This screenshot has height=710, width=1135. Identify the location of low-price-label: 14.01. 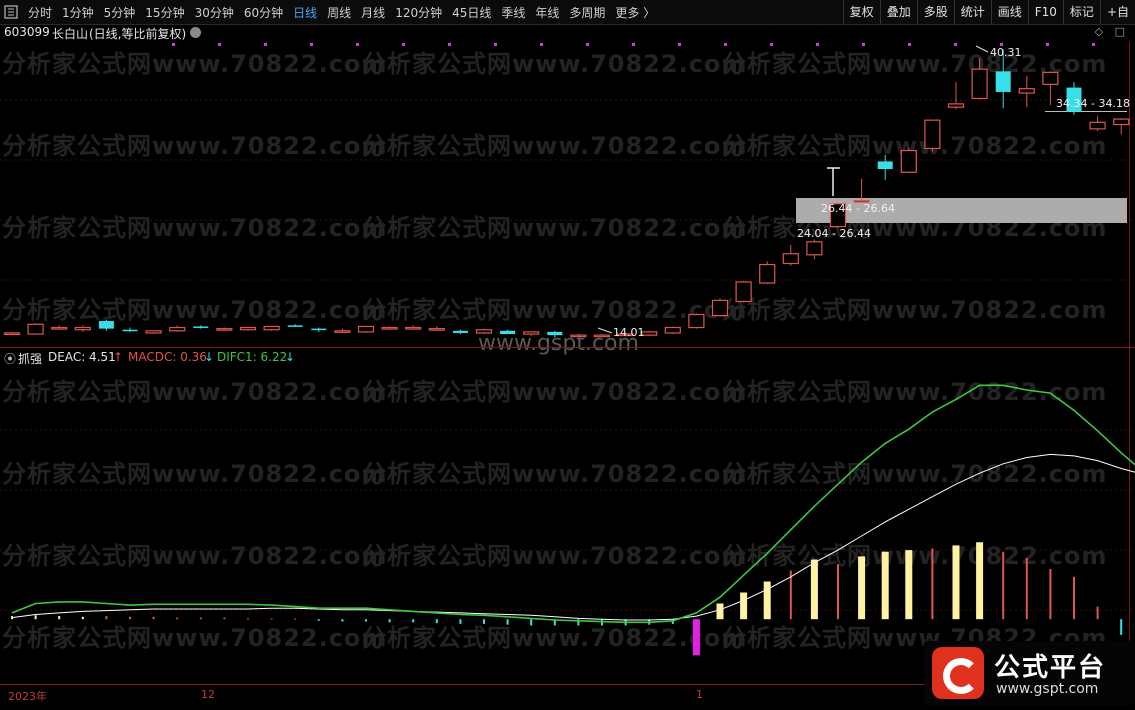
(629, 332).